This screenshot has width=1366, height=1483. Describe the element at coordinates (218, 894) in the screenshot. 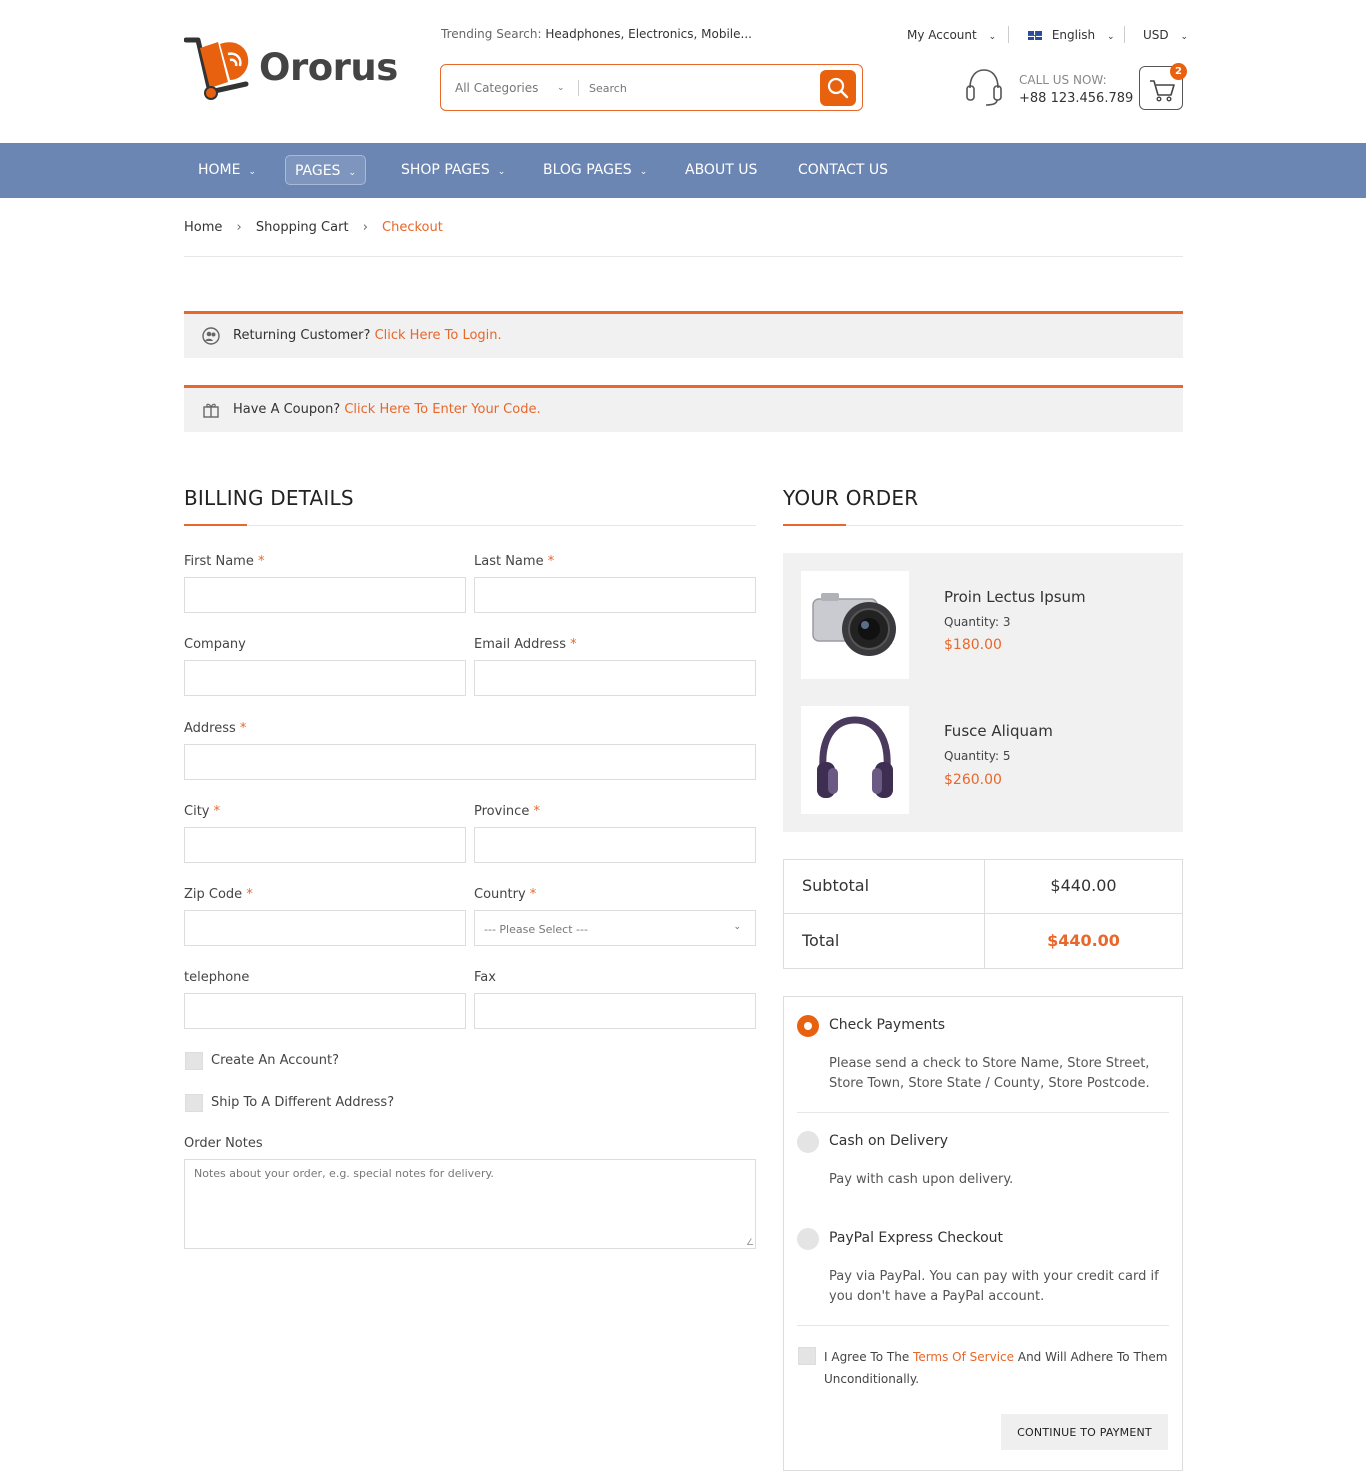

I see `zip-label: Zip Code *` at that location.